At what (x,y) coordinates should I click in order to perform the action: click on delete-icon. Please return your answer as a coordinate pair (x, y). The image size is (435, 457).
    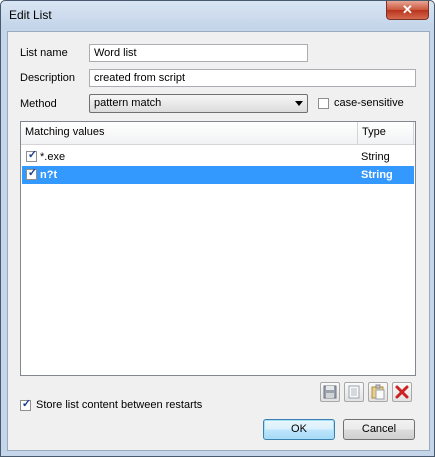
    Looking at the image, I should click on (402, 392).